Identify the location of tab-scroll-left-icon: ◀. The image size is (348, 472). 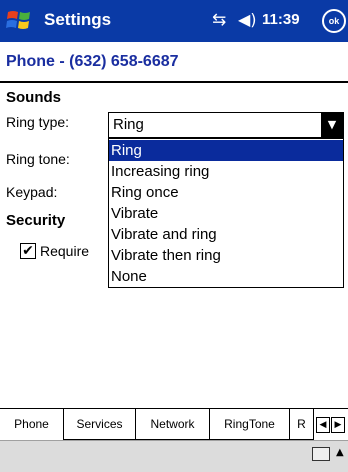
(323, 425).